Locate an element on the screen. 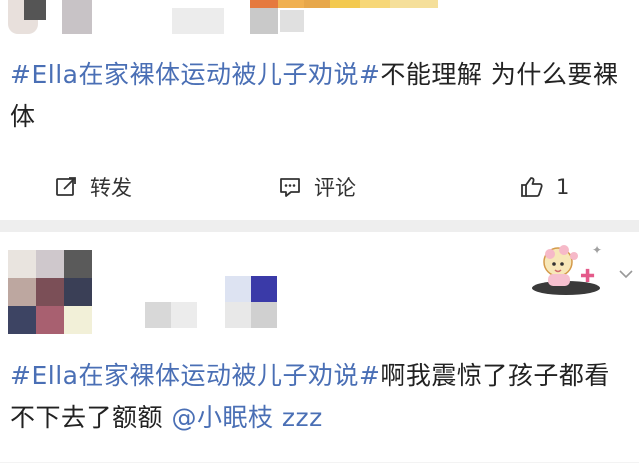 The height and width of the screenshot is (473, 639). repost-button: 转发 is located at coordinates (93, 187).